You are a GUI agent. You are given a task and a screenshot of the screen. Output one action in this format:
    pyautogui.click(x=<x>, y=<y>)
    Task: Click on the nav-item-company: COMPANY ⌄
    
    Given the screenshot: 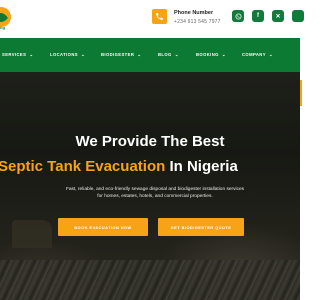 What is the action you would take?
    pyautogui.click(x=257, y=55)
    